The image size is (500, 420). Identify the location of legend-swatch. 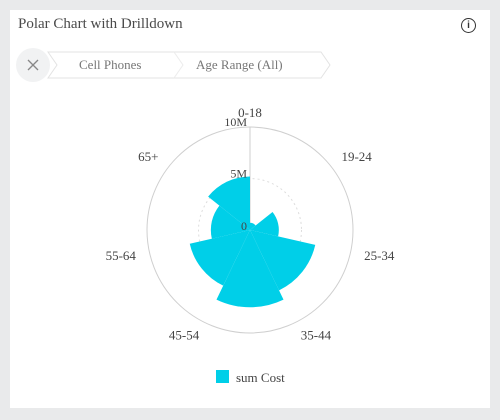
(222, 376).